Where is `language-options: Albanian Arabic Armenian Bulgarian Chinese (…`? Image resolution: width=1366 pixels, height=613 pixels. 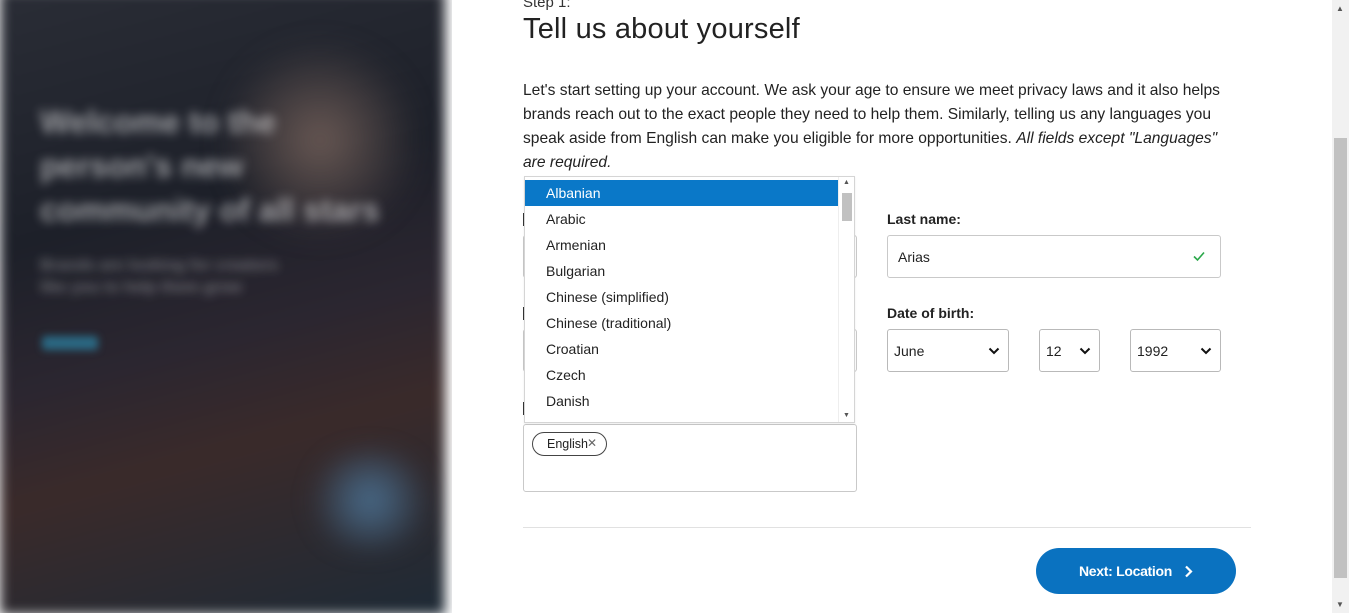 language-options: Albanian Arabic Armenian Bulgarian Chinese (… is located at coordinates (682, 301).